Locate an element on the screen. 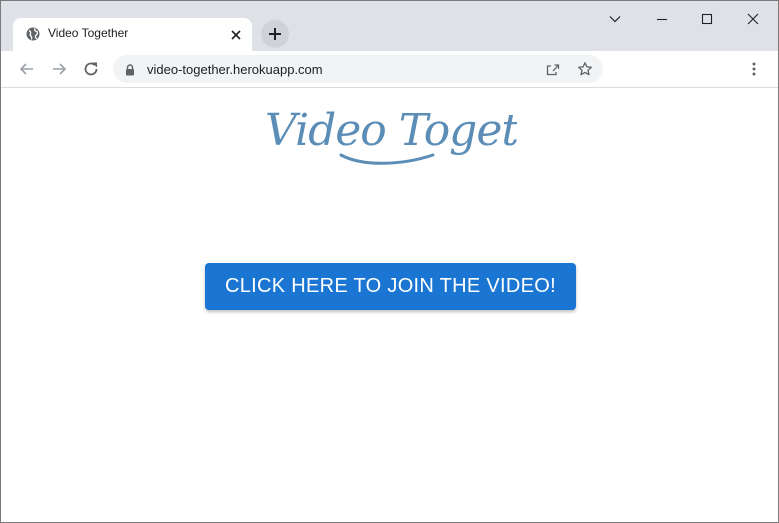 Image resolution: width=779 pixels, height=523 pixels. kebab-menu-icon is located at coordinates (754, 69).